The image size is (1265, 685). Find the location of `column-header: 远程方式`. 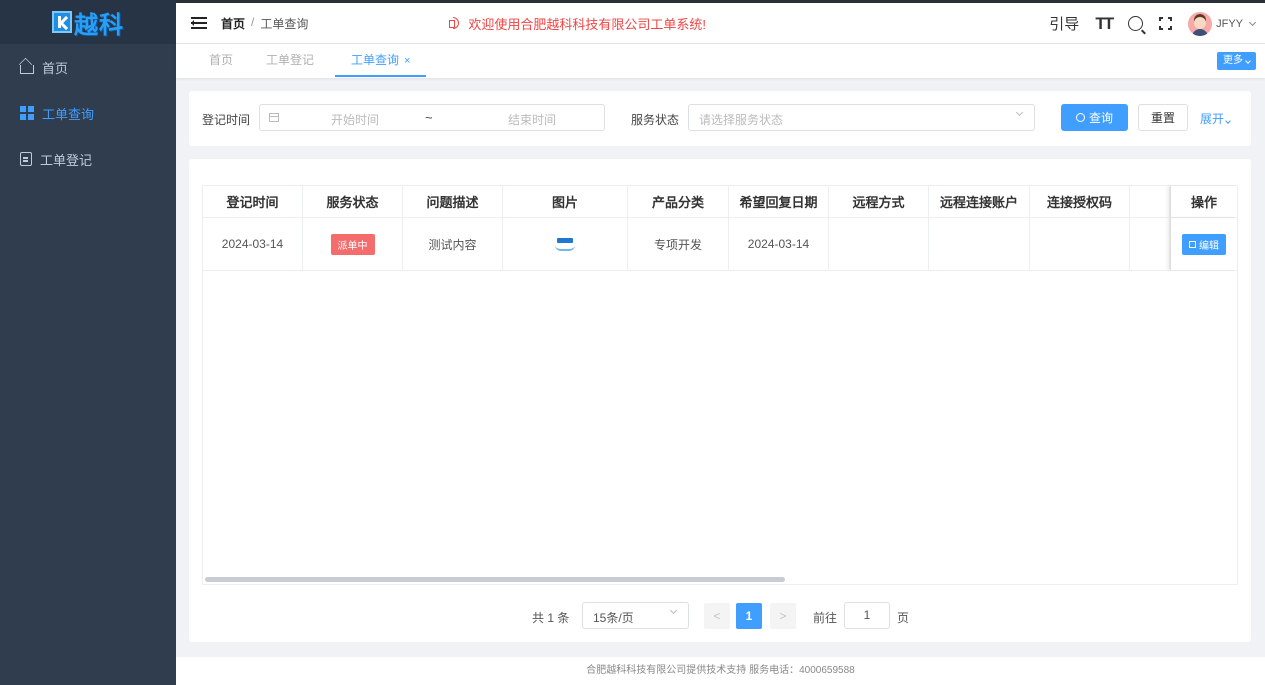

column-header: 远程方式 is located at coordinates (879, 201).